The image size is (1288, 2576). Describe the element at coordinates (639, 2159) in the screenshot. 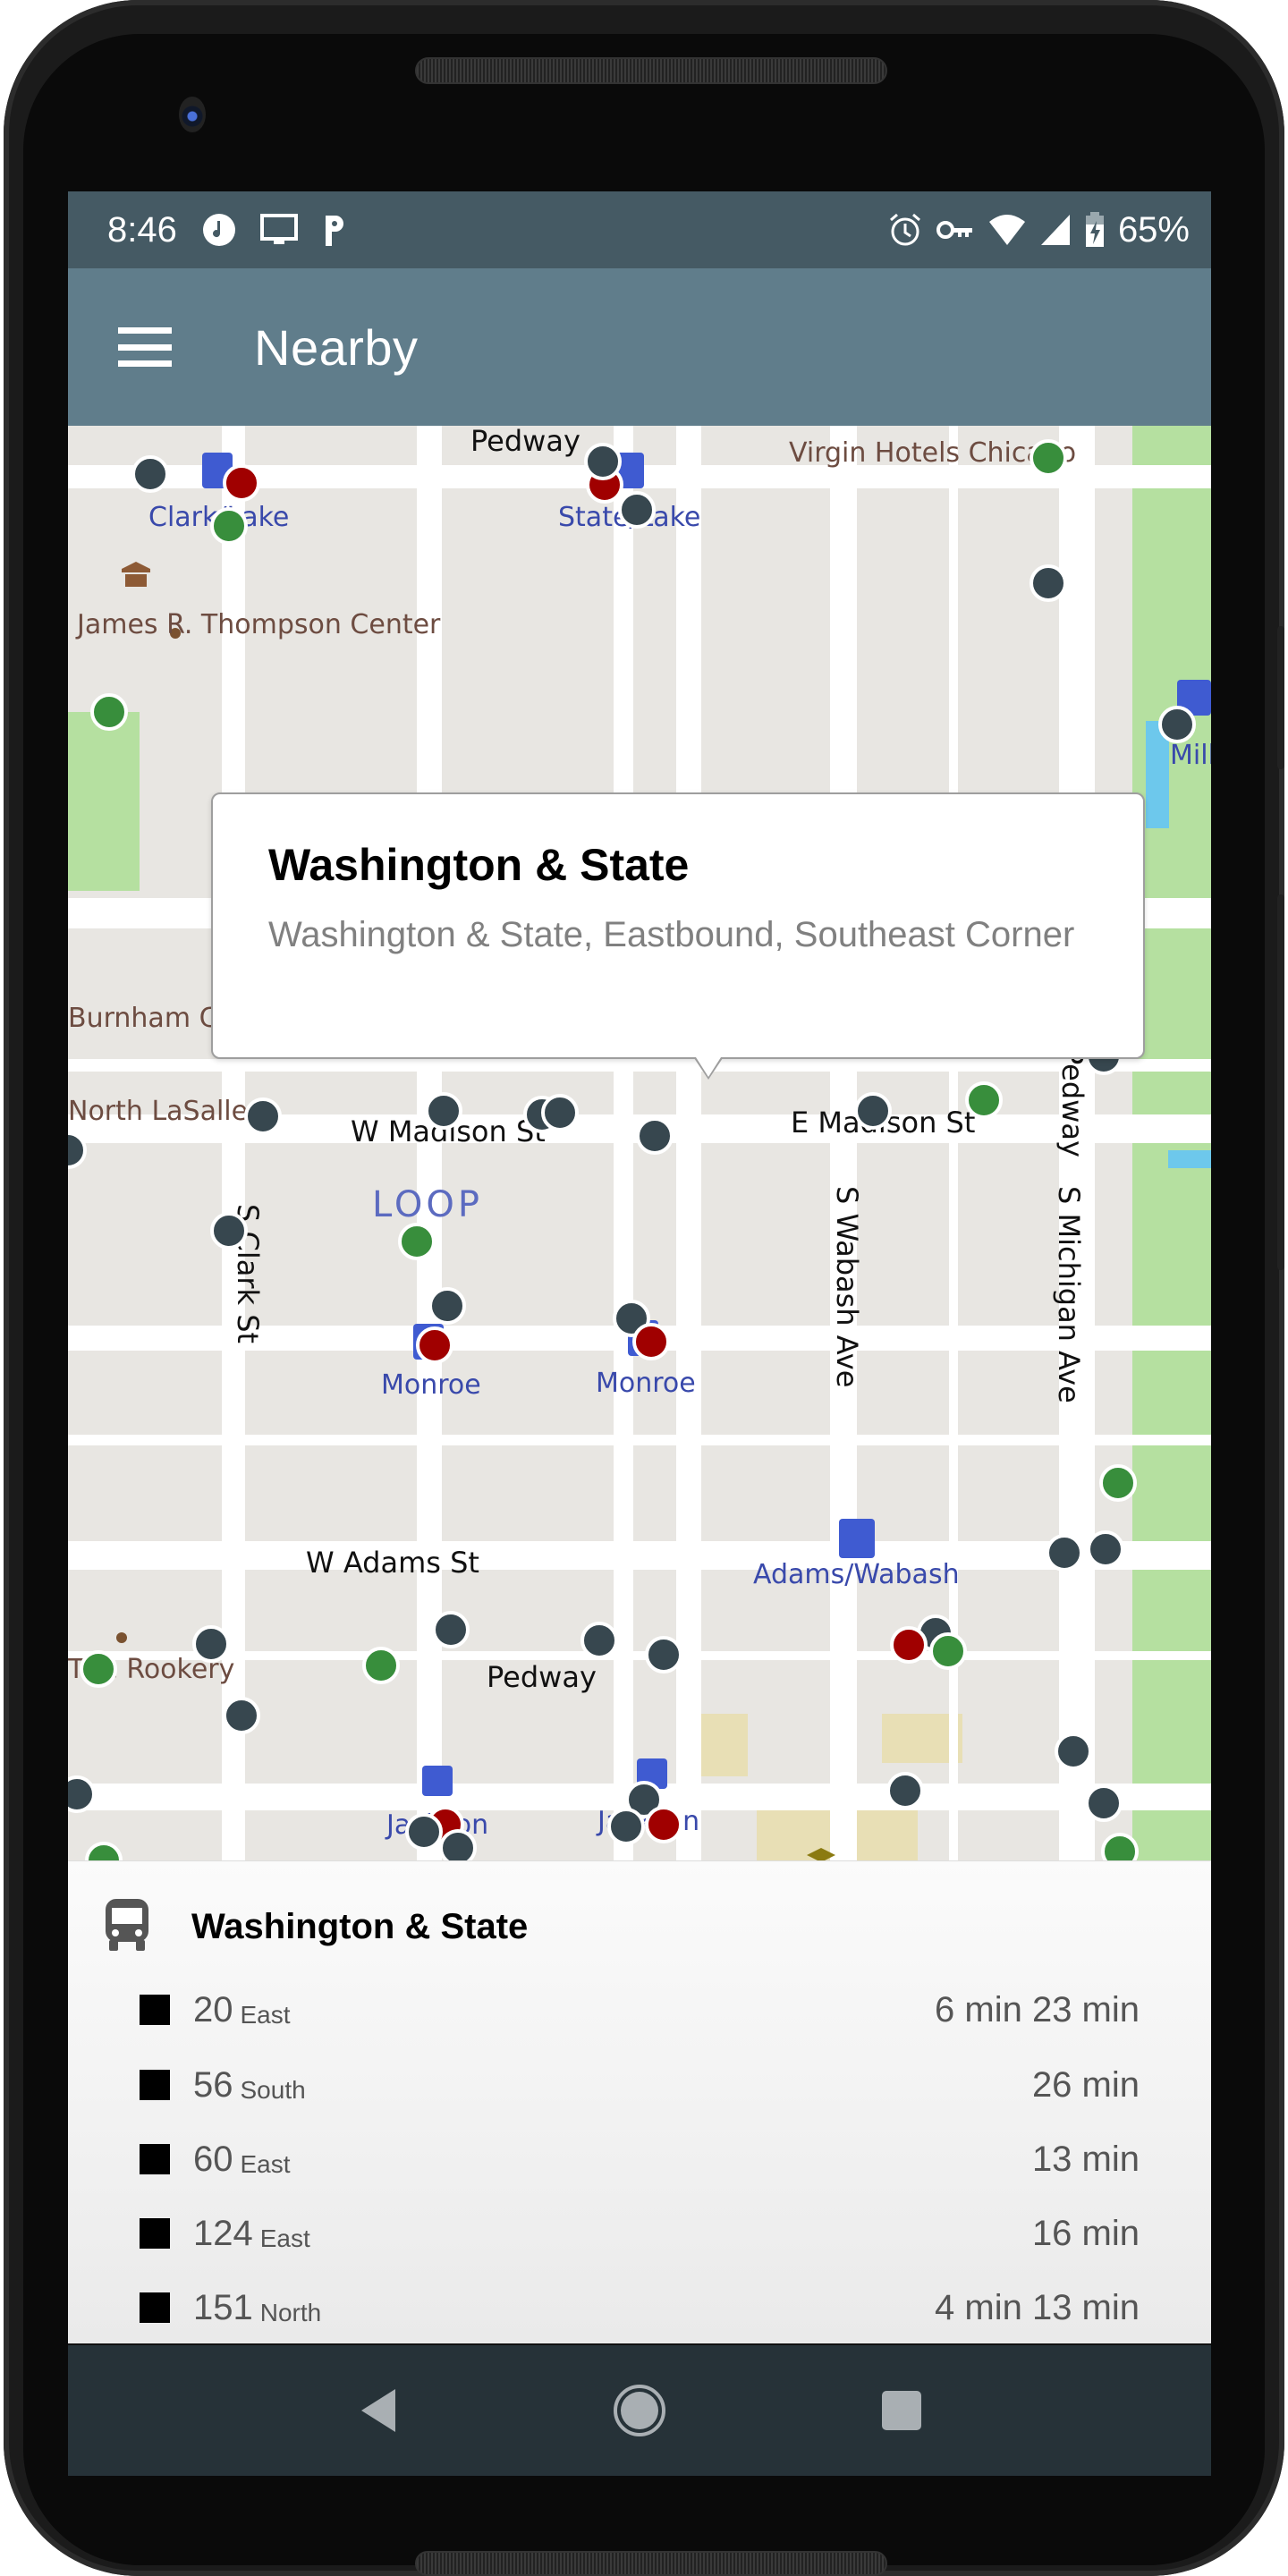

I see `route-row: 60 East 13 min` at that location.